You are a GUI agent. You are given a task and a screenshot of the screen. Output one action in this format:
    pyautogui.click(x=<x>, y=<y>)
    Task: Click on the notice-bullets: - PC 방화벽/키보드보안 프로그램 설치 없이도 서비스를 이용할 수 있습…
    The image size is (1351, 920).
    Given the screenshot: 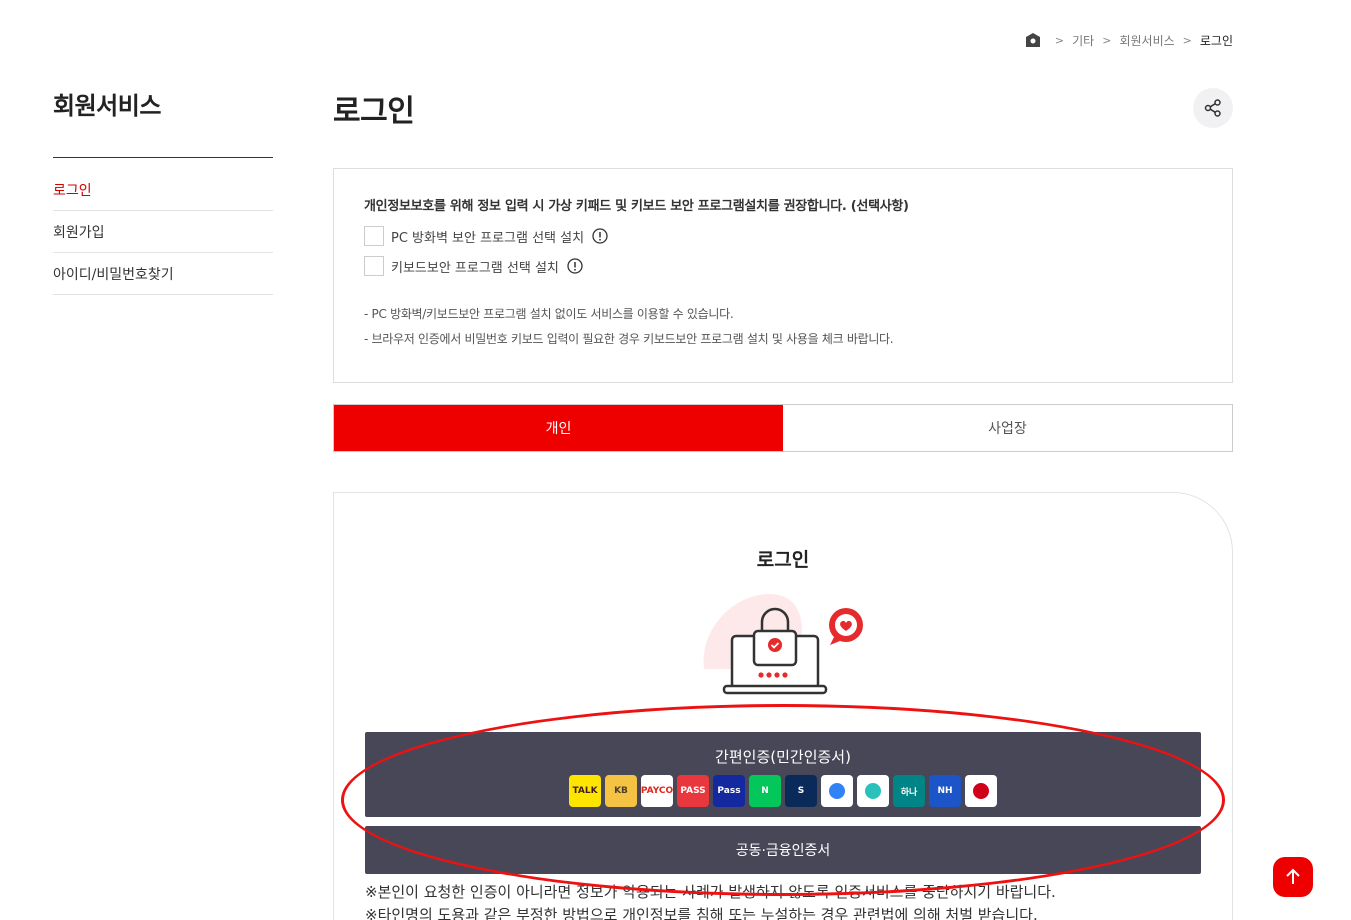 What is the action you would take?
    pyautogui.click(x=783, y=327)
    